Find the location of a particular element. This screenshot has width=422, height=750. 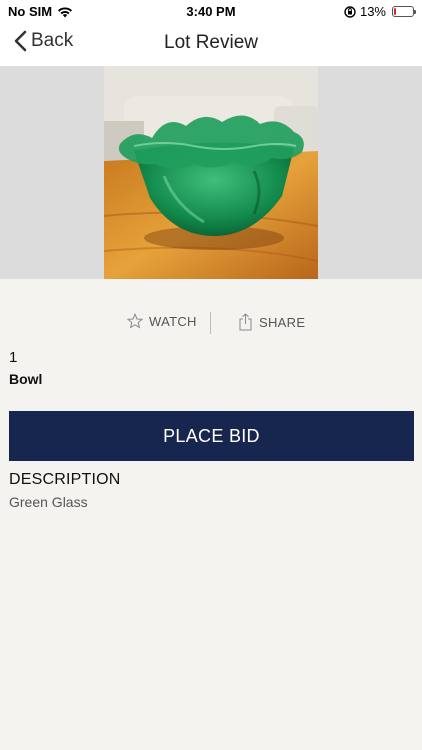

lot-title: Bowl is located at coordinates (26, 379).